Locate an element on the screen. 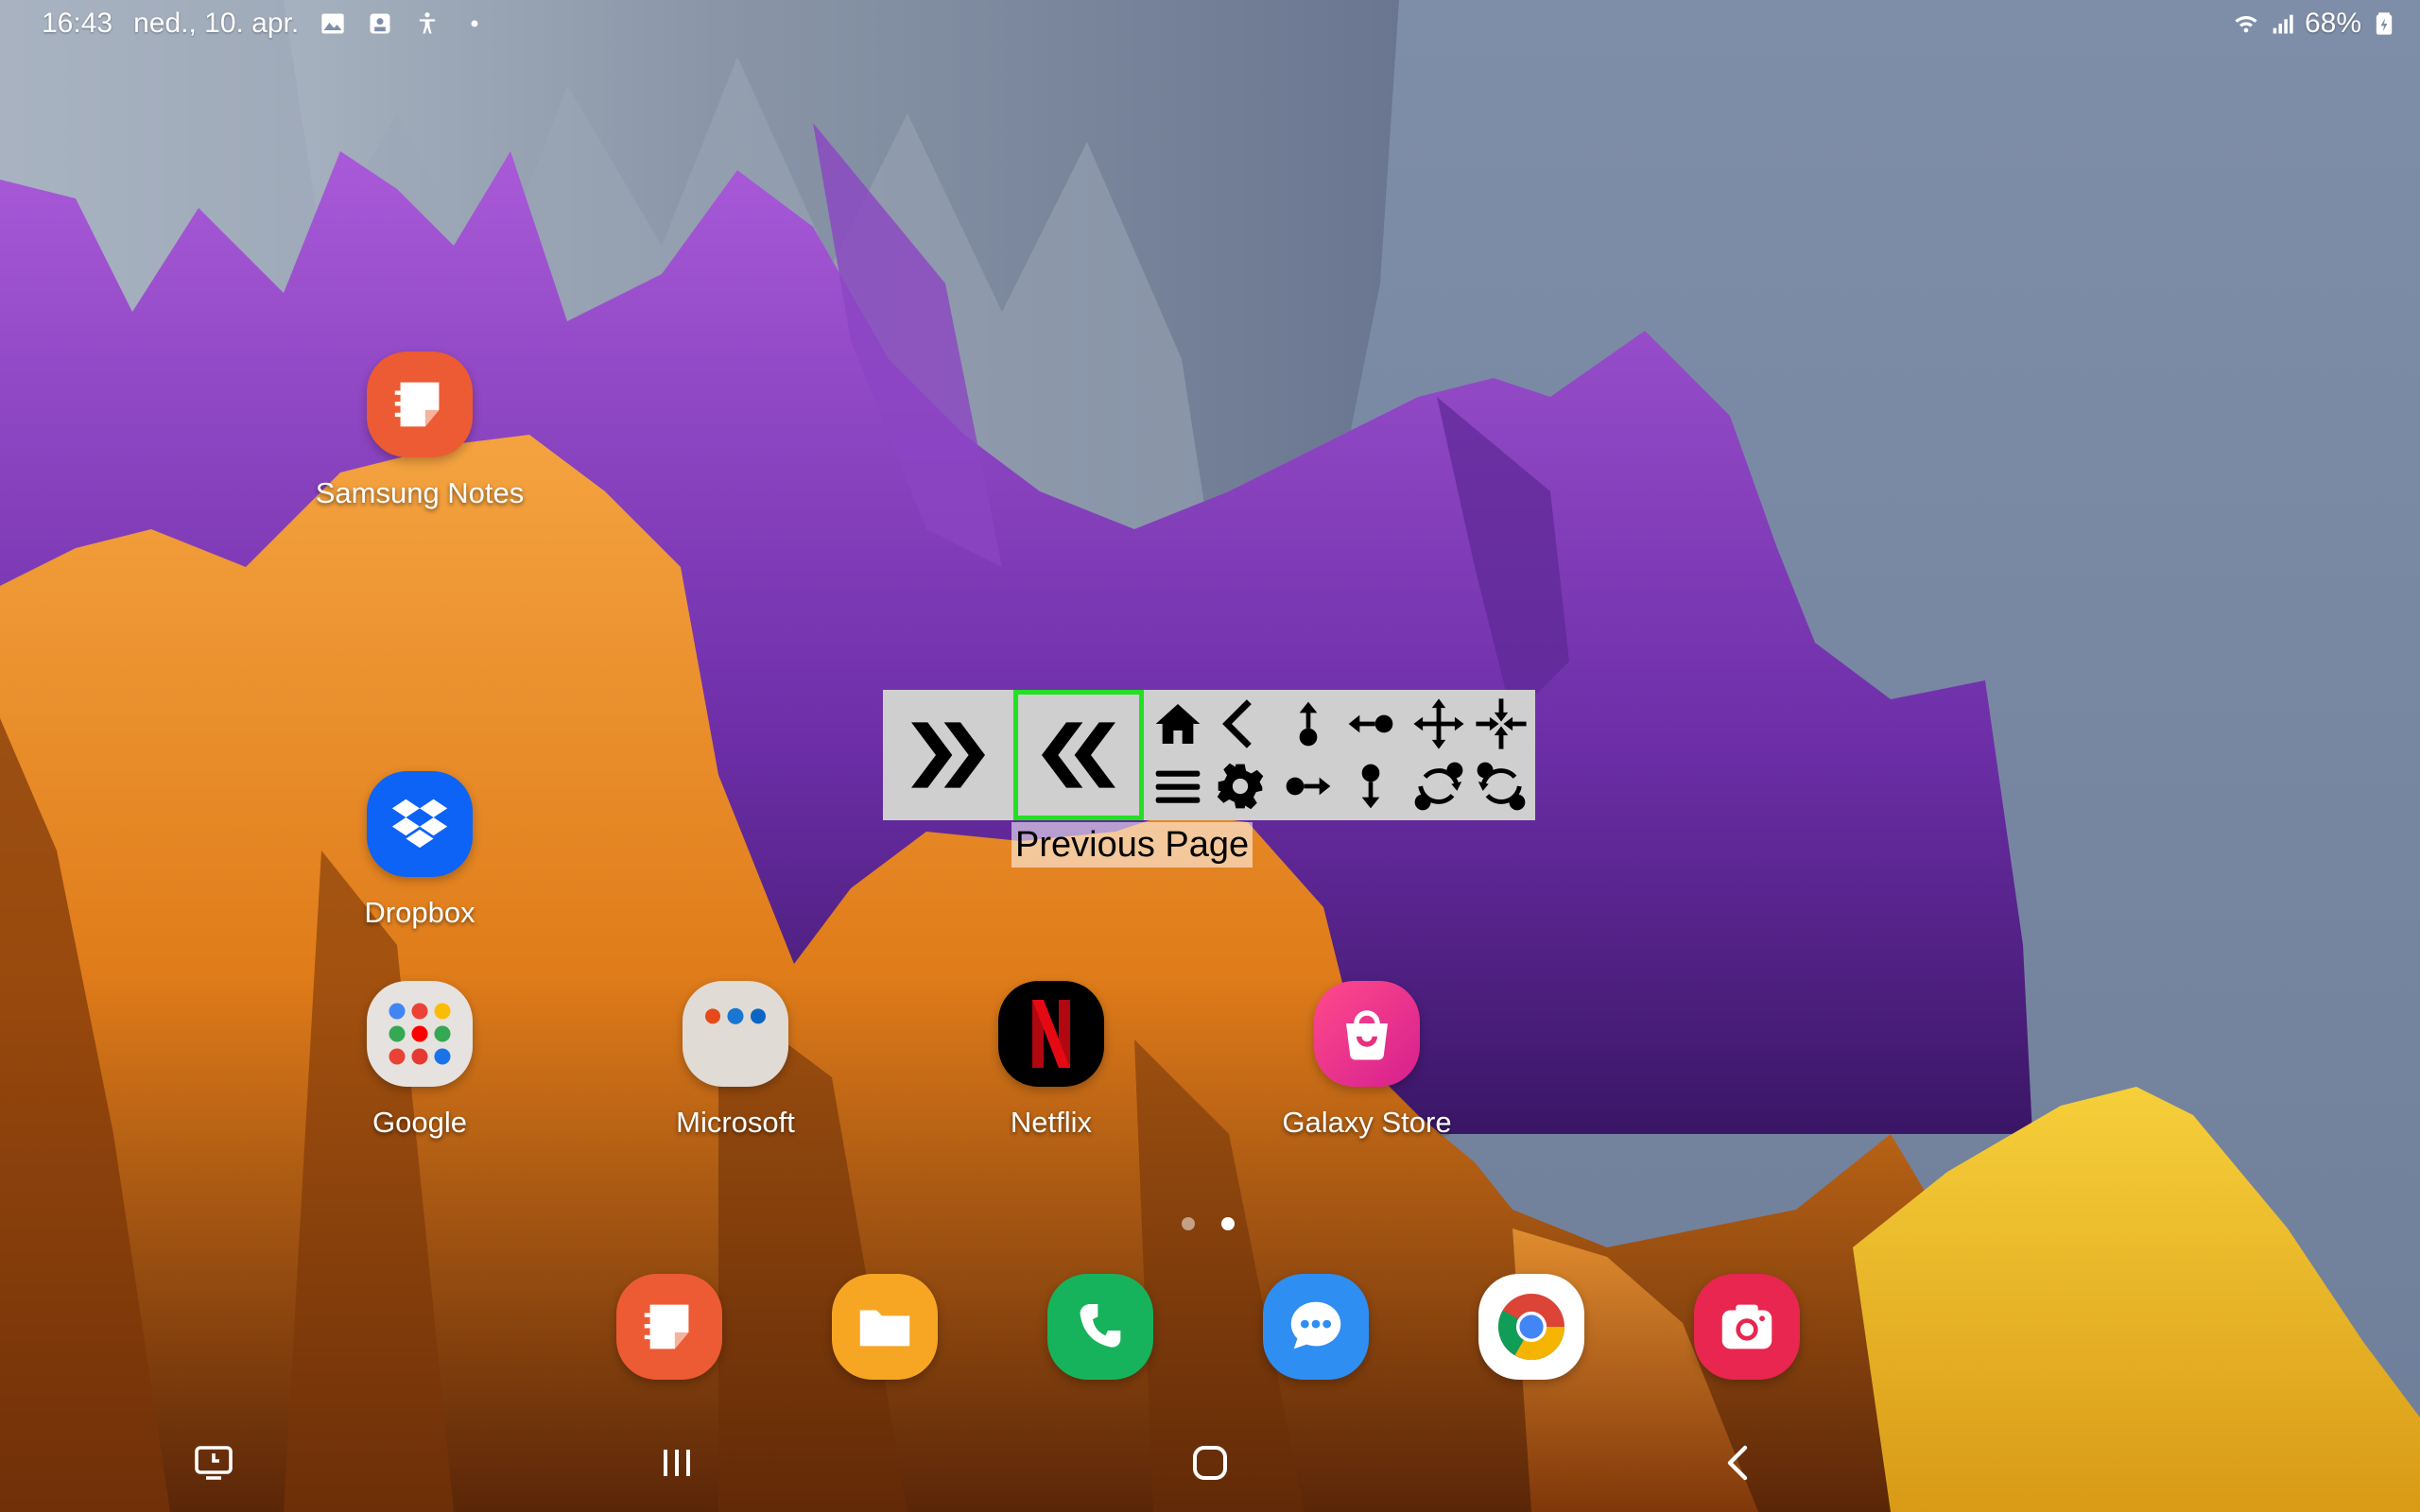  home-back-menu-settings-button is located at coordinates (1209, 755).